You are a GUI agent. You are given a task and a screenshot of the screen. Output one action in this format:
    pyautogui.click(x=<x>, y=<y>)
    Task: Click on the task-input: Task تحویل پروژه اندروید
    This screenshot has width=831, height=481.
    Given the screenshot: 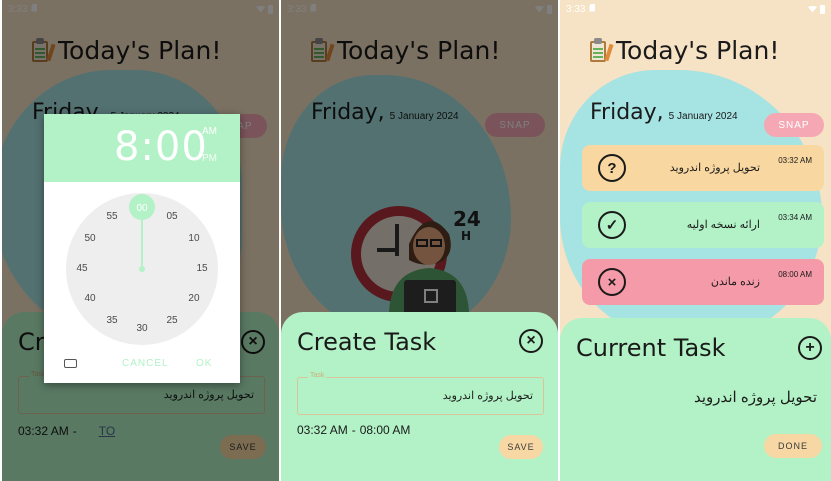 What is the action you would take?
    pyautogui.click(x=420, y=393)
    